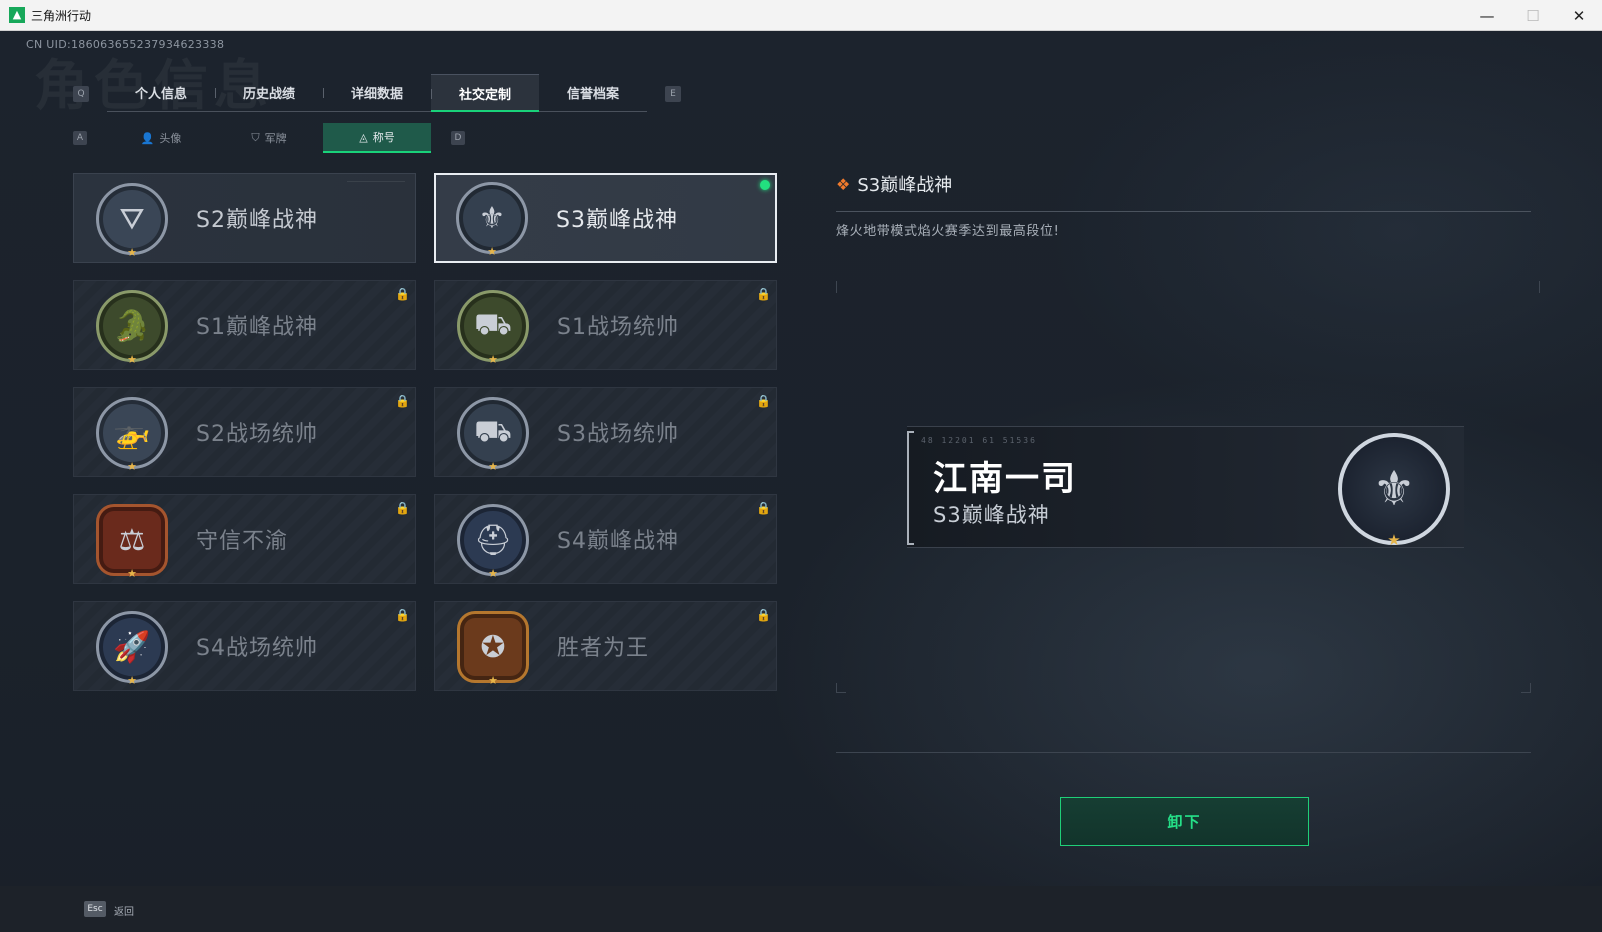 Image resolution: width=1602 pixels, height=932 pixels. Describe the element at coordinates (1184, 821) in the screenshot. I see `unequip-button: 卸下` at that location.